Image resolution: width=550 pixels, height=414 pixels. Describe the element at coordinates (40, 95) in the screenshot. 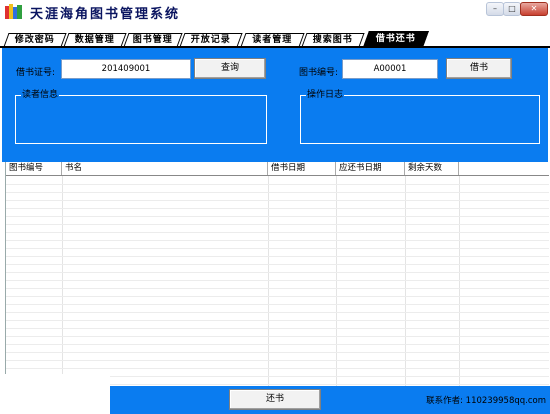

I see `reader-info-title: 读者信息` at that location.